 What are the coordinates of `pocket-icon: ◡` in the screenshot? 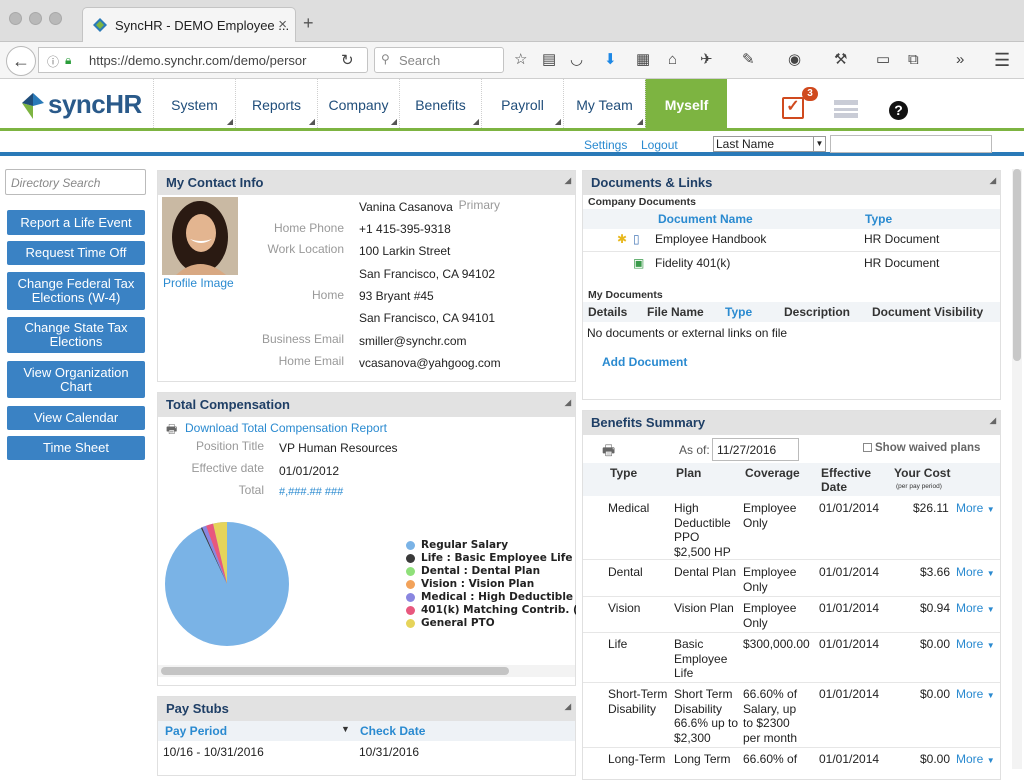 It's located at (576, 60).